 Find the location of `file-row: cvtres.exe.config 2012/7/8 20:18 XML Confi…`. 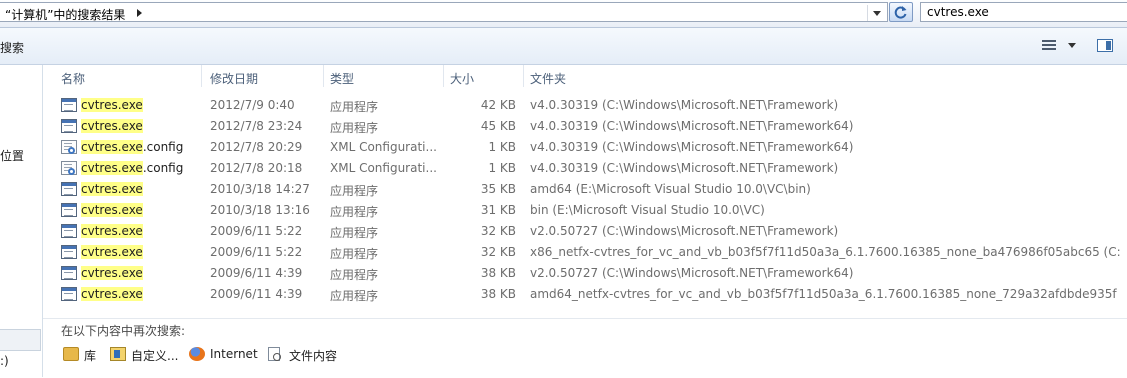

file-row: cvtres.exe.config 2012/7/8 20:18 XML Confi… is located at coordinates (585, 168).